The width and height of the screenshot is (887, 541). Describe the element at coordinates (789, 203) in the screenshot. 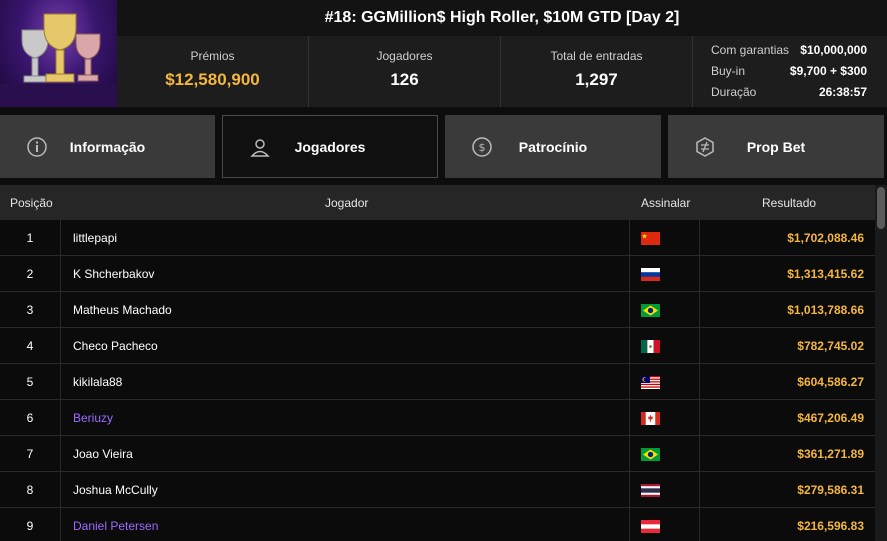

I see `header-result: Resultado` at that location.